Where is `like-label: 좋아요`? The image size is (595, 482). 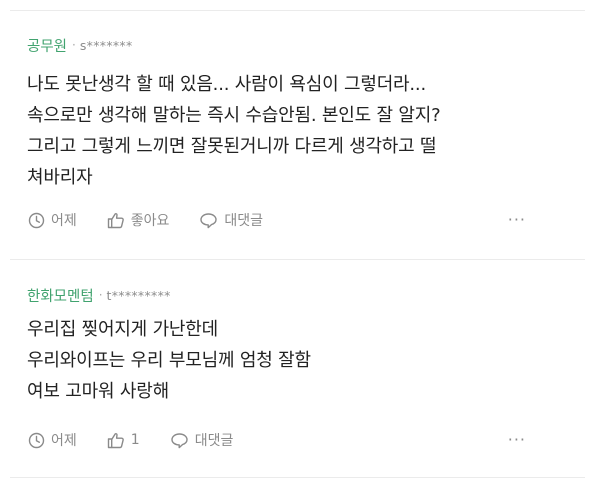
like-label: 좋아요 is located at coordinates (150, 221).